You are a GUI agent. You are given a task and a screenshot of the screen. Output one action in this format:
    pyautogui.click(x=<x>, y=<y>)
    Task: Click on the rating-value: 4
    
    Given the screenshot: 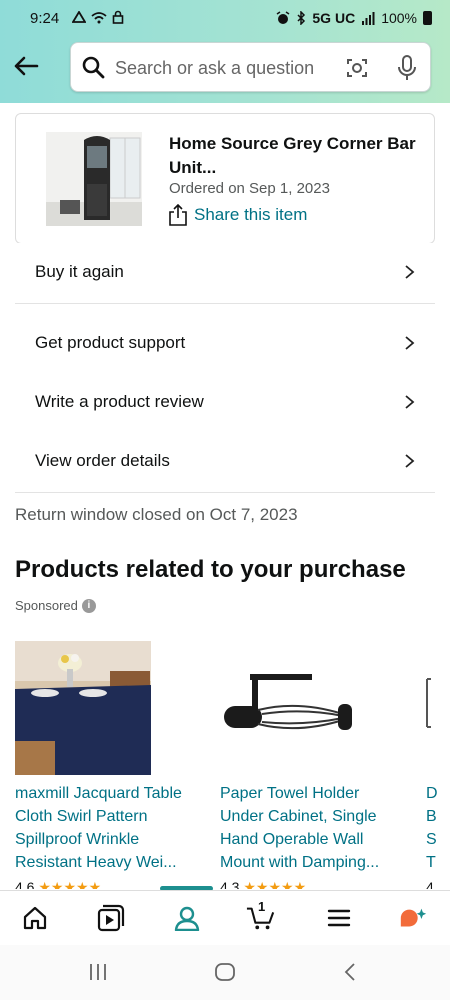 What is the action you would take?
    pyautogui.click(x=430, y=884)
    